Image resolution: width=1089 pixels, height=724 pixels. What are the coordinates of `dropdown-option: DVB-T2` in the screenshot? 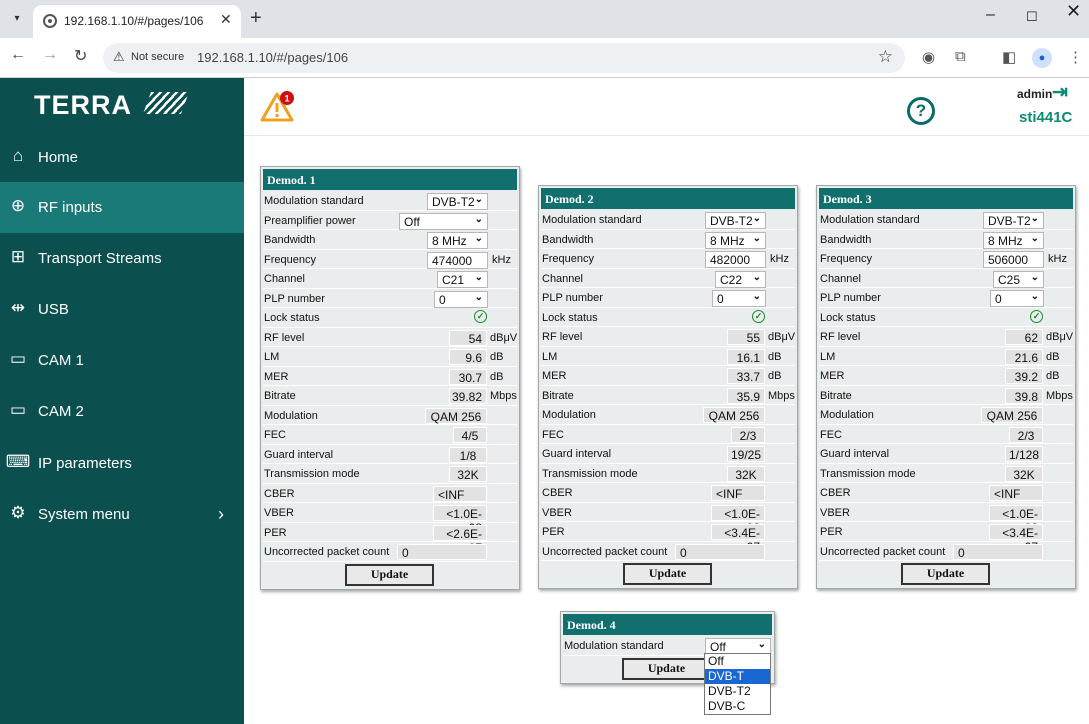 It's located at (737, 691).